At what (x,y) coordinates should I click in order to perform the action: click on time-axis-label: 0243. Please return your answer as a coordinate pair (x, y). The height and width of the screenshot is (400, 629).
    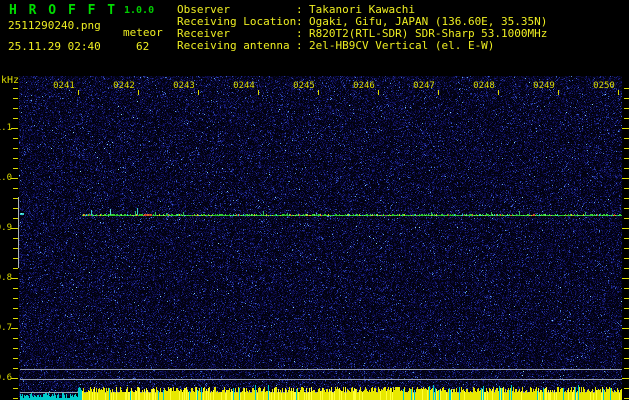
    Looking at the image, I should click on (184, 86).